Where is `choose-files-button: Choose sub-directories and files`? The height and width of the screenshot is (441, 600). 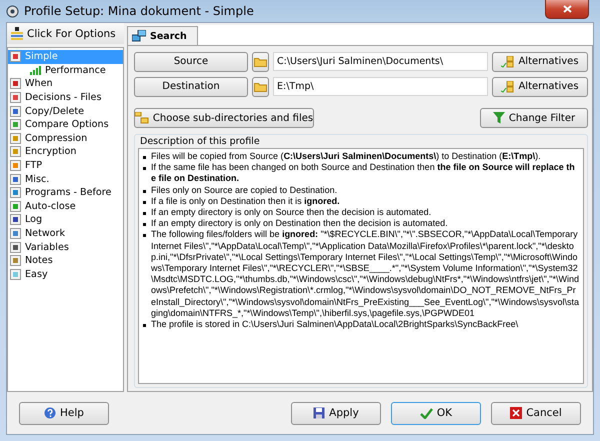
choose-files-button: Choose sub-directories and files is located at coordinates (224, 118).